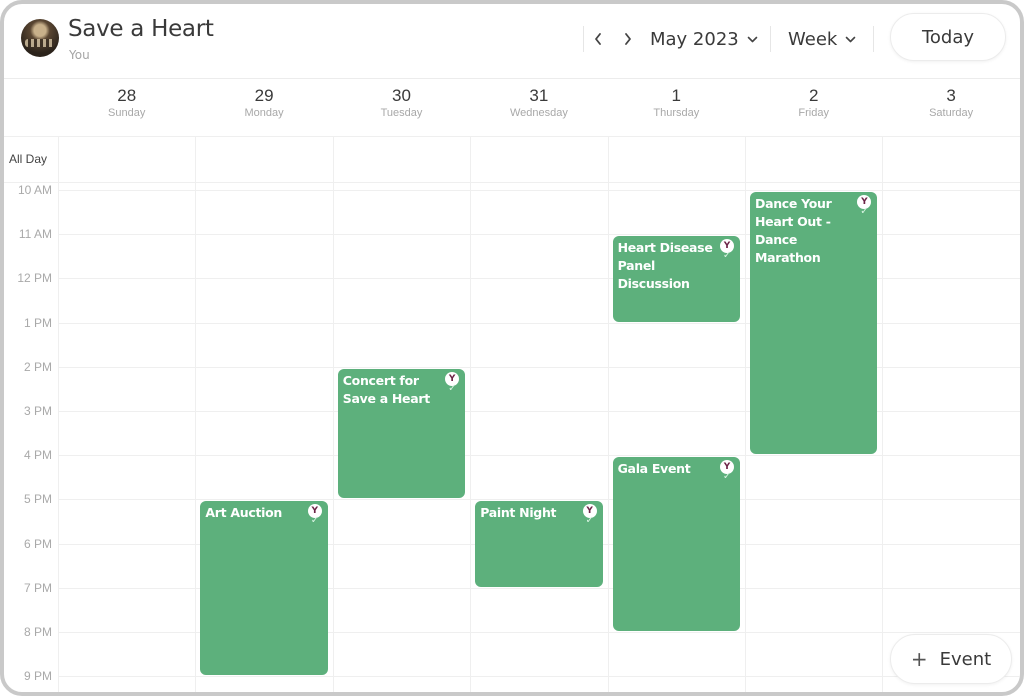  What do you see at coordinates (813, 39) in the screenshot?
I see `view-label: Week` at bounding box center [813, 39].